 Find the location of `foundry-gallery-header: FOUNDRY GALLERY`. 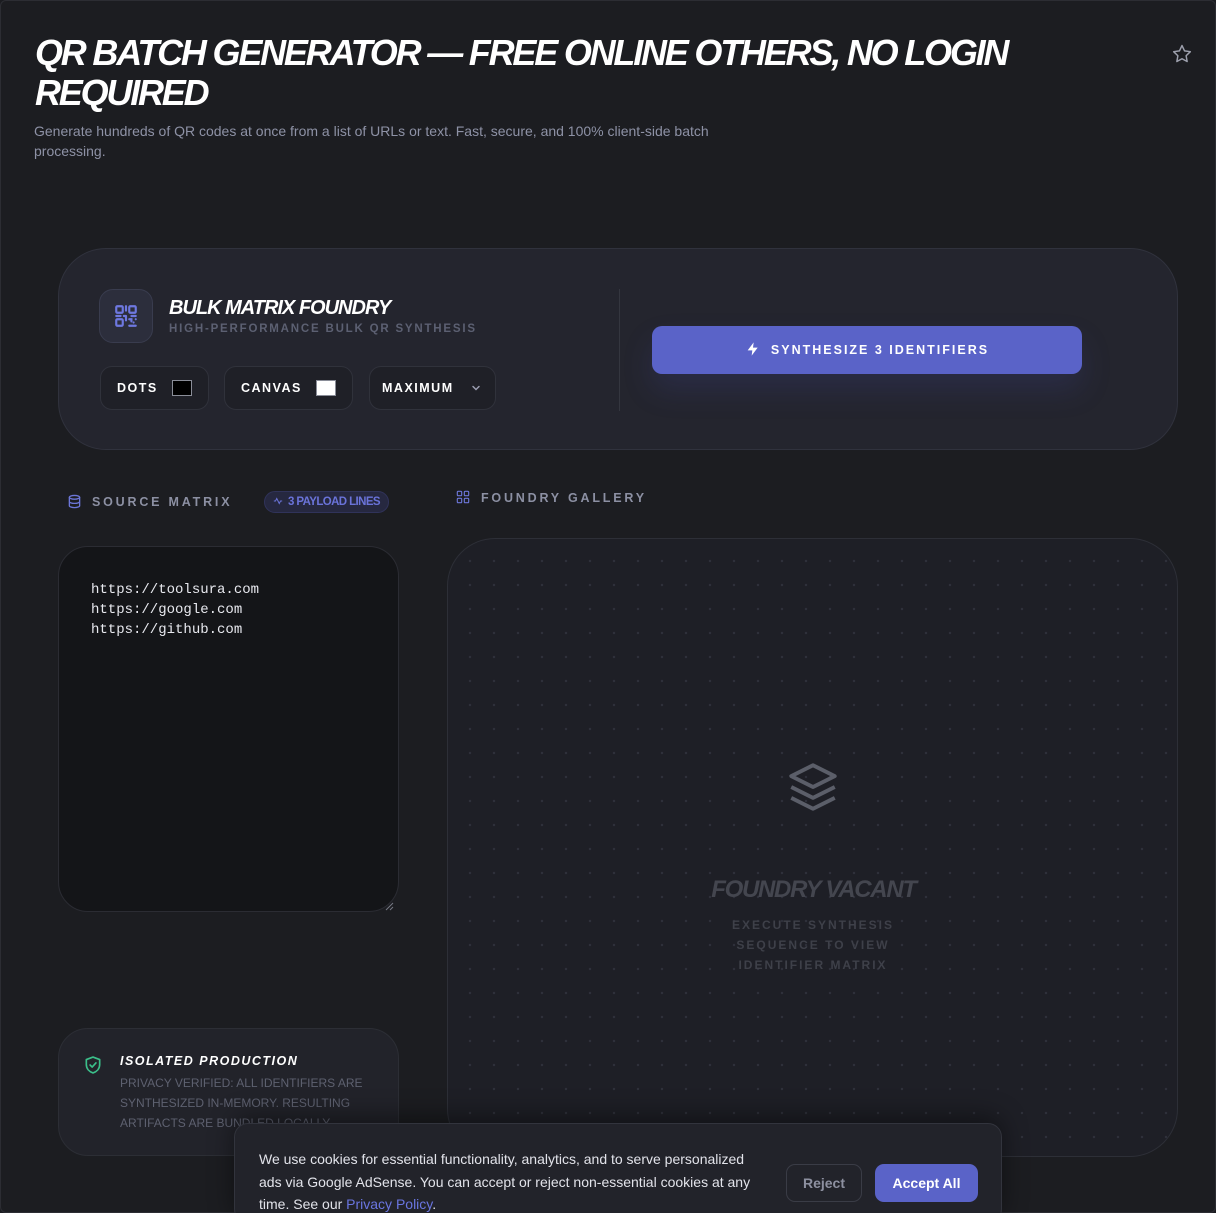

foundry-gallery-header: FOUNDRY GALLERY is located at coordinates (551, 497).